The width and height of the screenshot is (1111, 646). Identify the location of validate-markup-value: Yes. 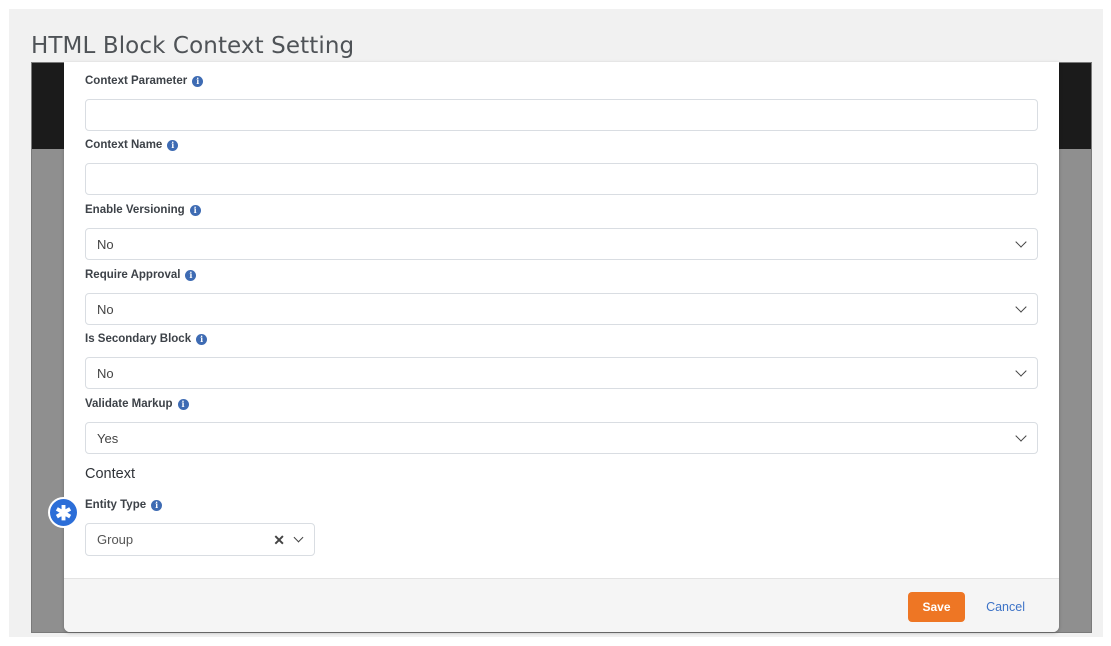
(108, 438).